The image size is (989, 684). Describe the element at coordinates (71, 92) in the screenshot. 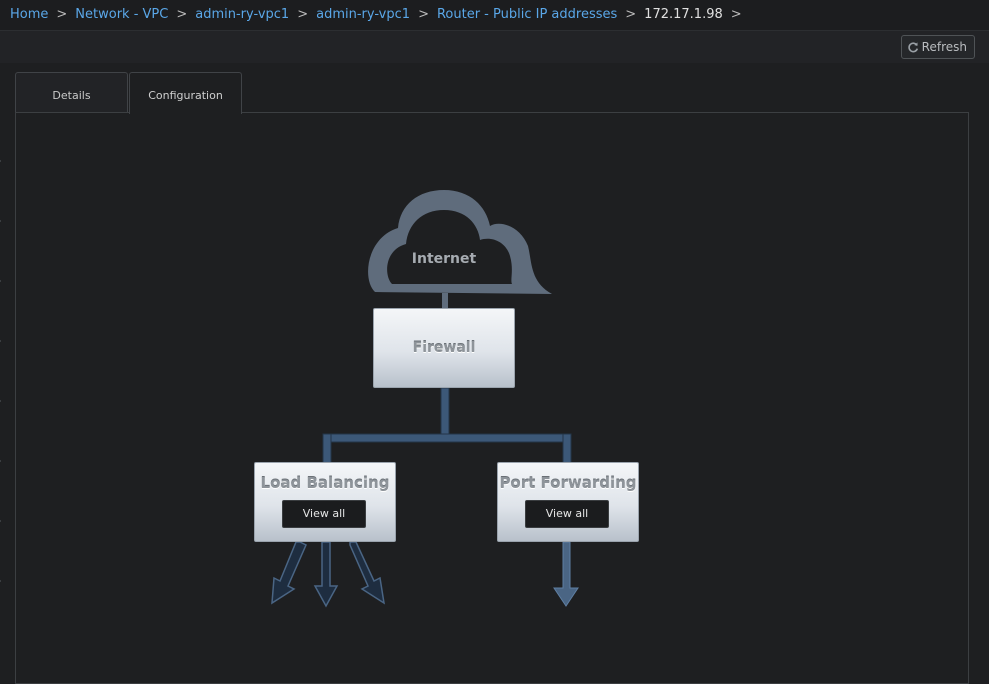

I see `tab-details: Details` at that location.